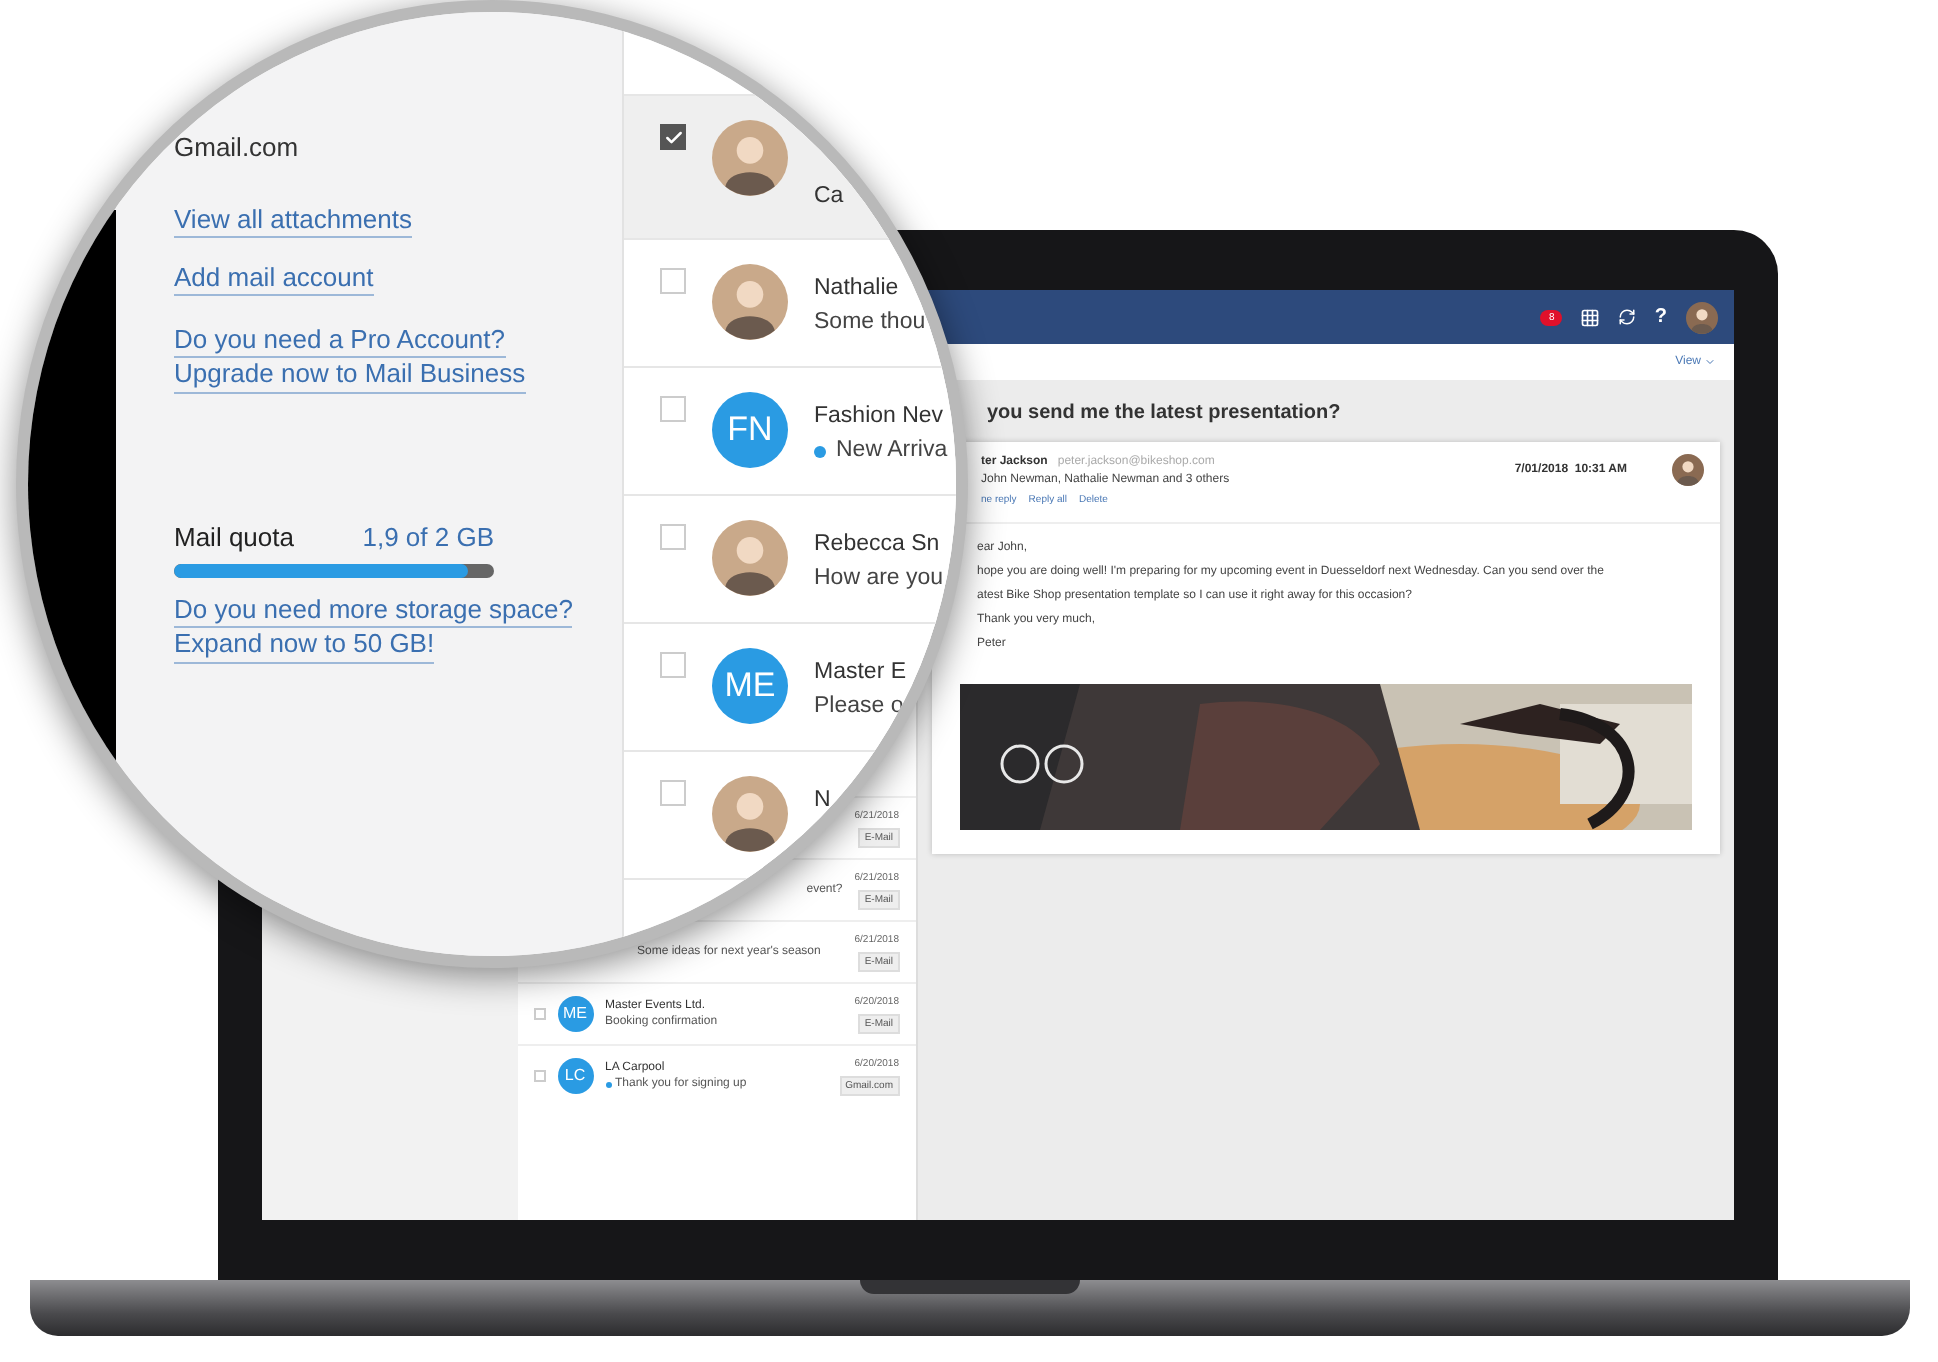 The height and width of the screenshot is (1362, 1938). I want to click on sender-name: Fashion Nev, so click(880, 417).